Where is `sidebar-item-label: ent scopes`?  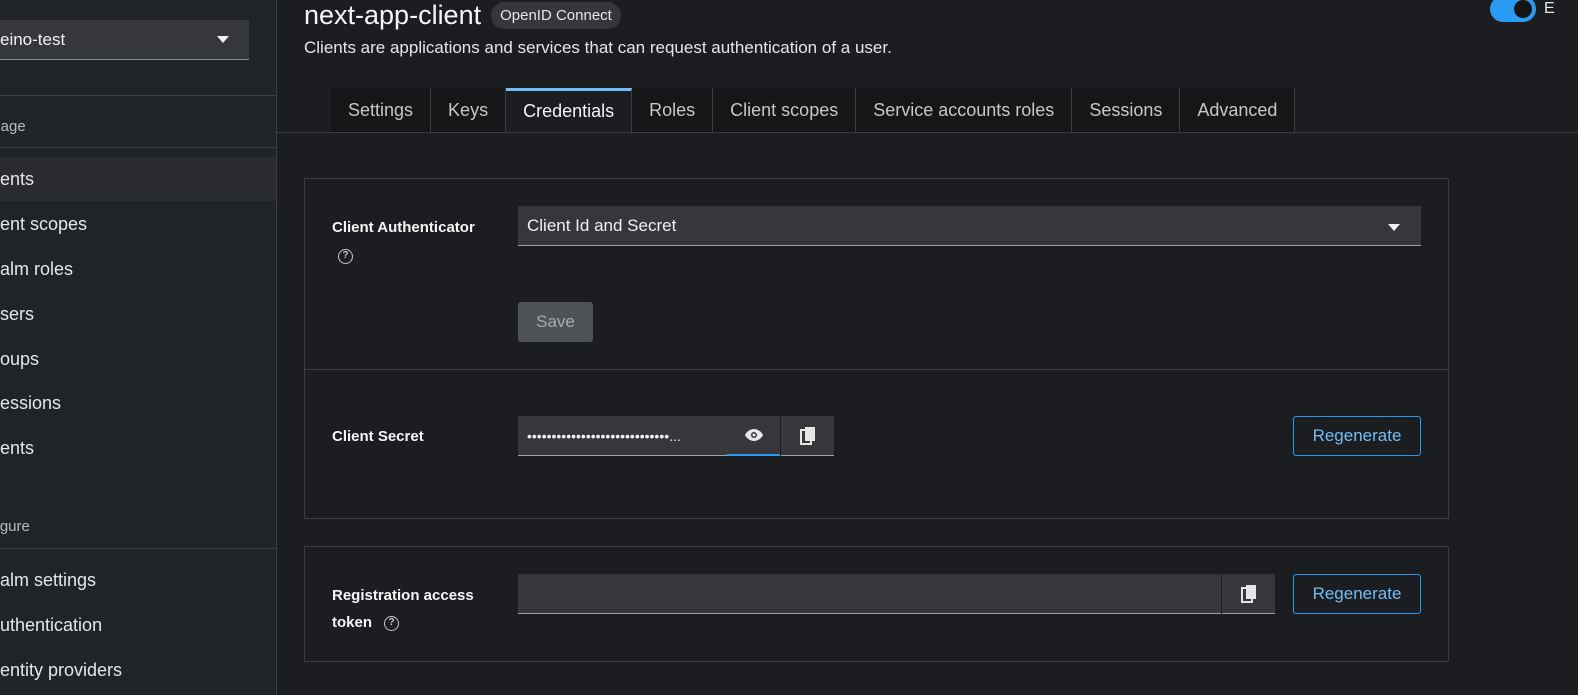
sidebar-item-label: ent scopes is located at coordinates (44, 223).